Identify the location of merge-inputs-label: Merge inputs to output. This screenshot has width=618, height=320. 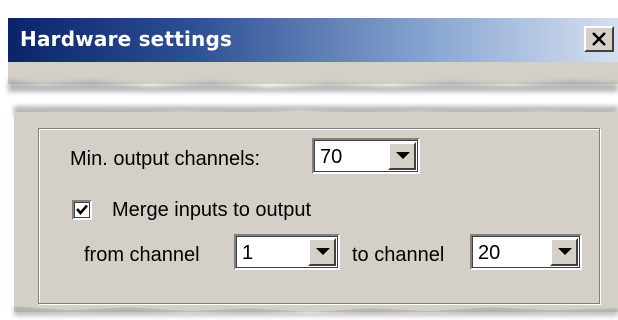
(212, 210).